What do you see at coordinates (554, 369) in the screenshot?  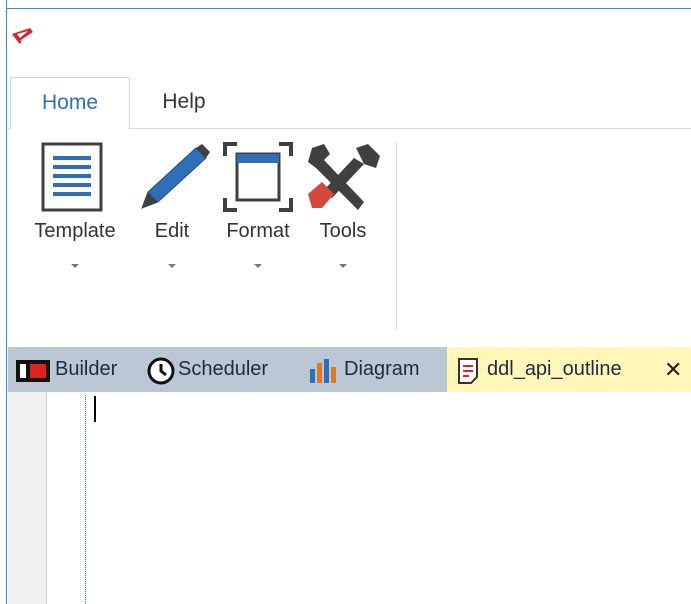 I see `tab-ddl-api-outline-label: ddl_api_outline` at bounding box center [554, 369].